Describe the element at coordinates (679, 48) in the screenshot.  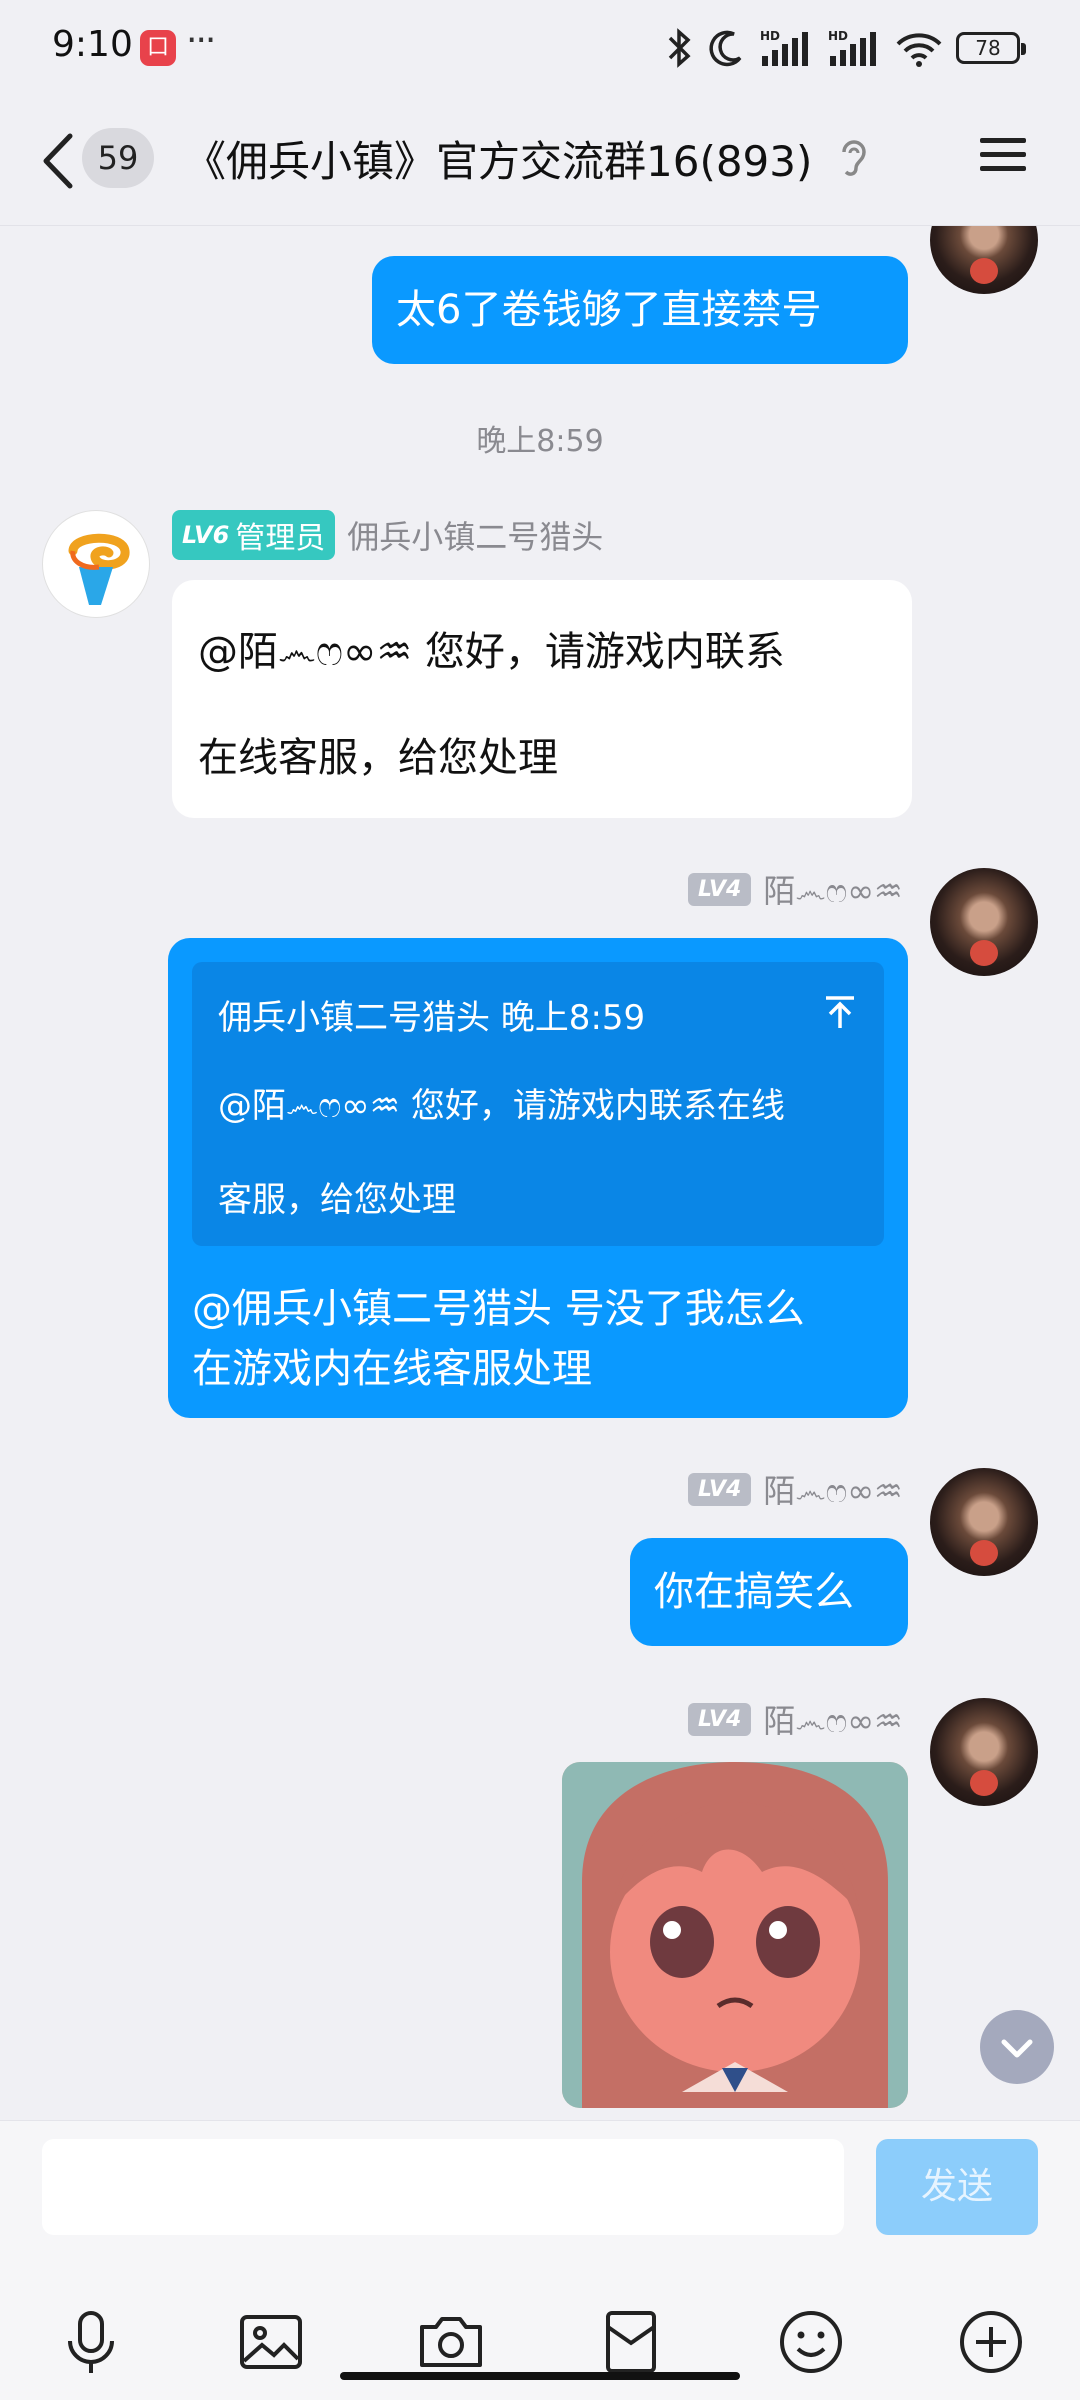
I see `bluetooth-icon` at that location.